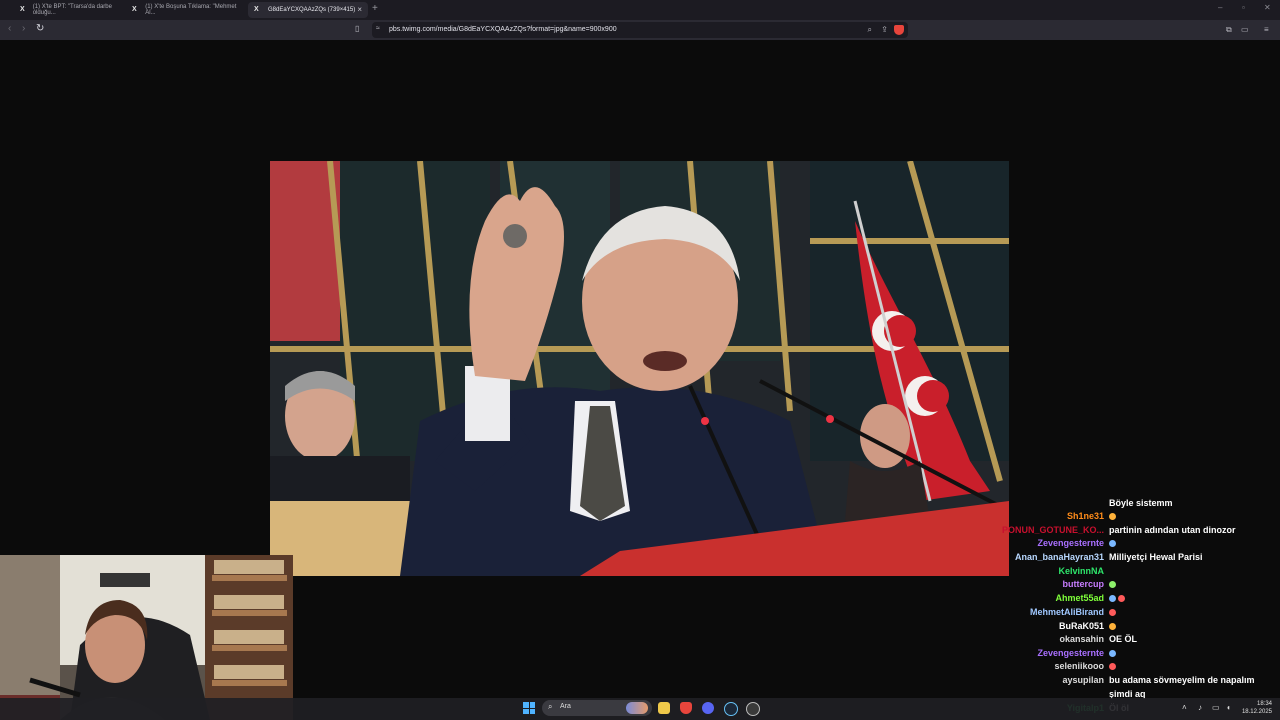 The image size is (1280, 720). What do you see at coordinates (550, 706) in the screenshot?
I see `search-icon: ⌕` at bounding box center [550, 706].